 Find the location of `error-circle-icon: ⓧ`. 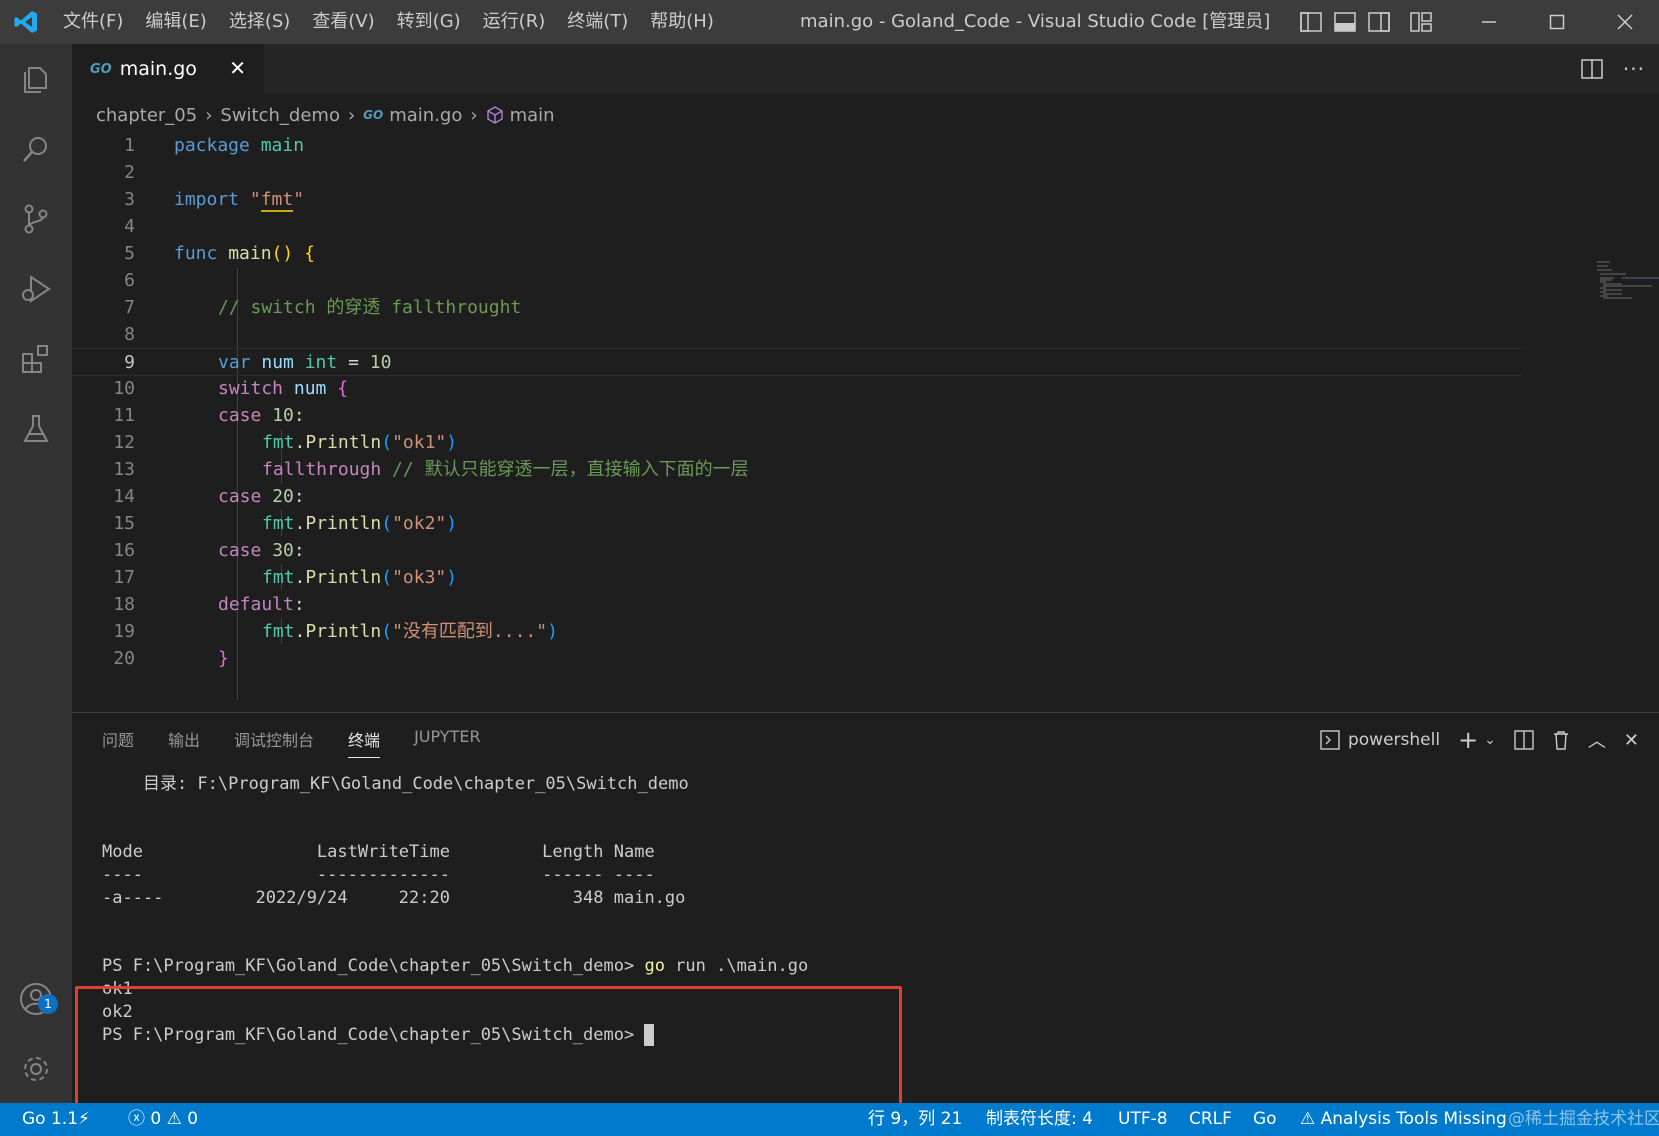

error-circle-icon: ⓧ is located at coordinates (136, 1119).